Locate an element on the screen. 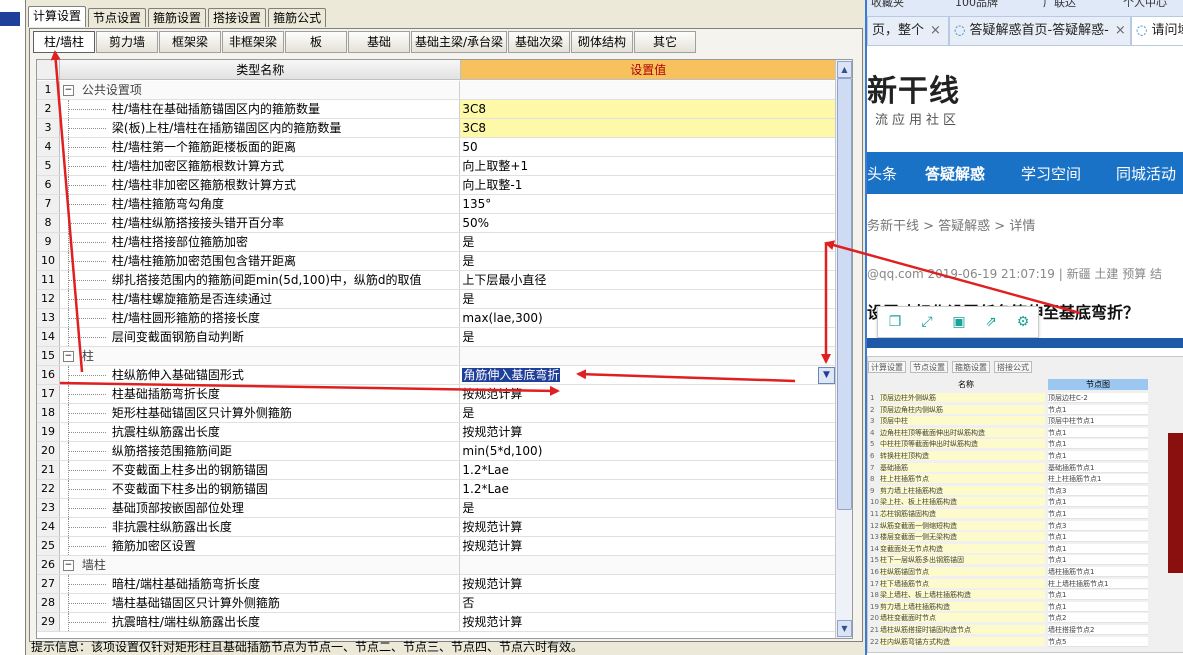  sub-tab: 板 is located at coordinates (316, 42).